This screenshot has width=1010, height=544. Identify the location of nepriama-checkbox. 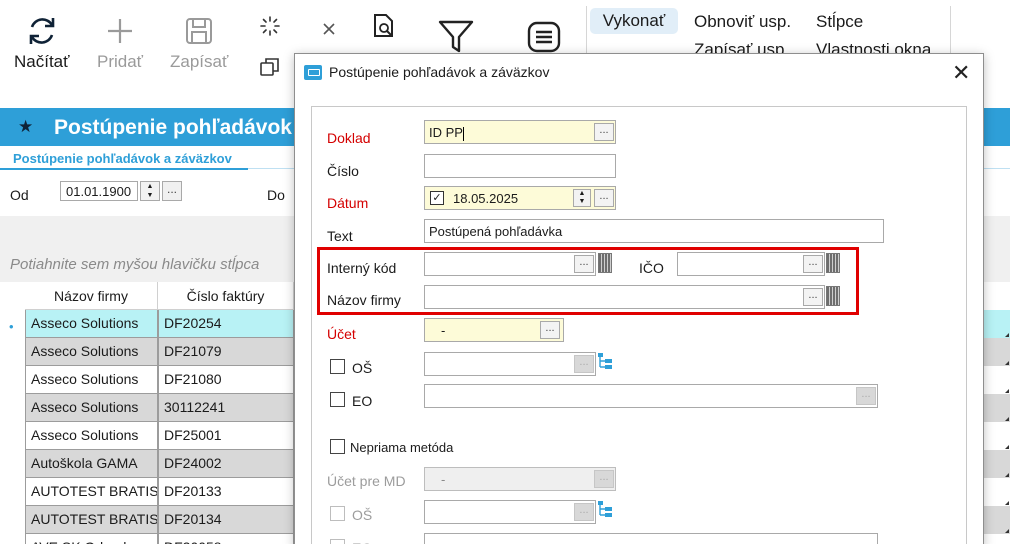
(337, 446).